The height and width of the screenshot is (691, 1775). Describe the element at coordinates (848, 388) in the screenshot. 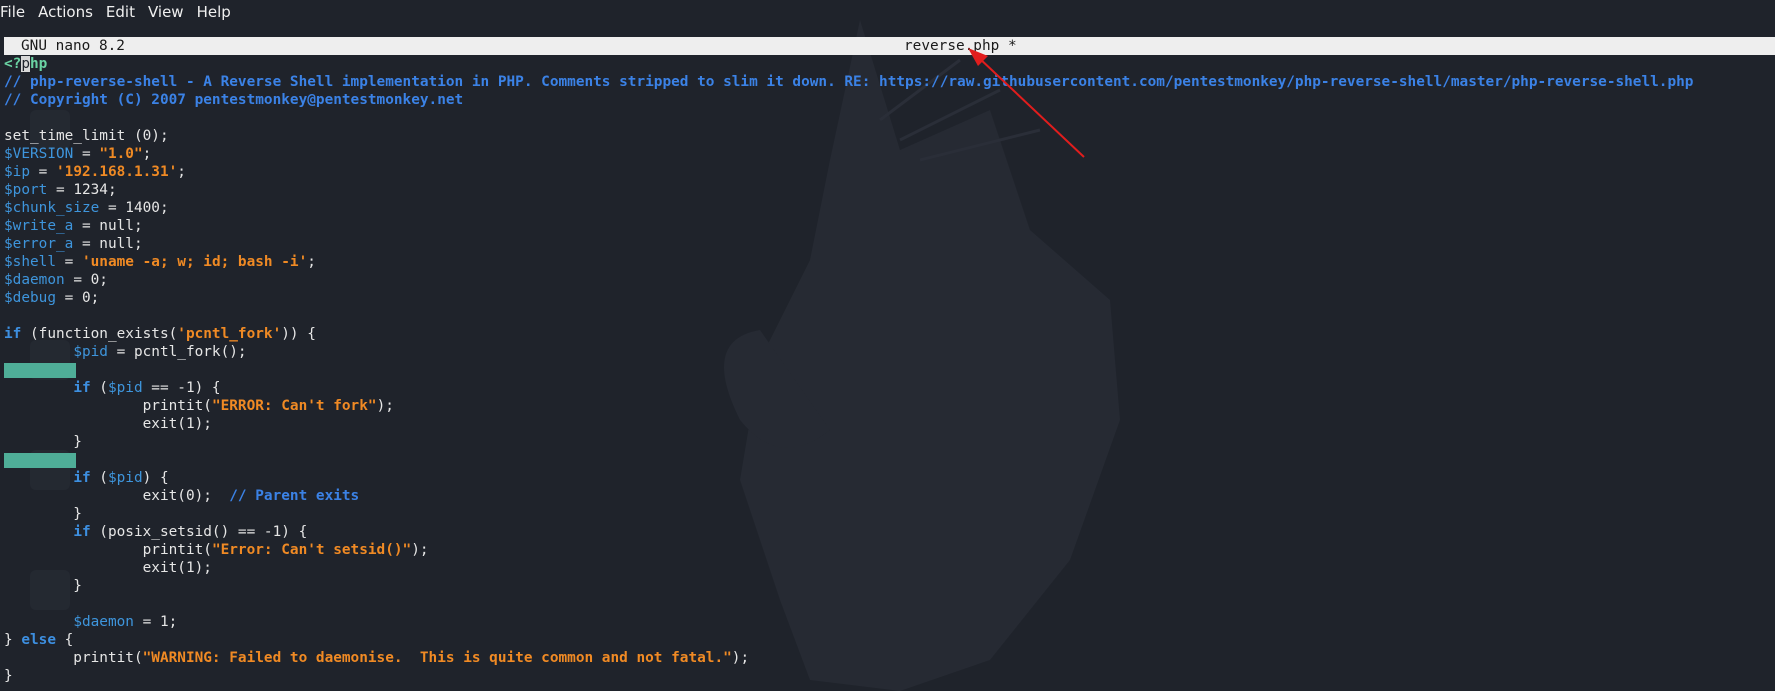

I see `code-line: if ($pid == -1) {` at that location.